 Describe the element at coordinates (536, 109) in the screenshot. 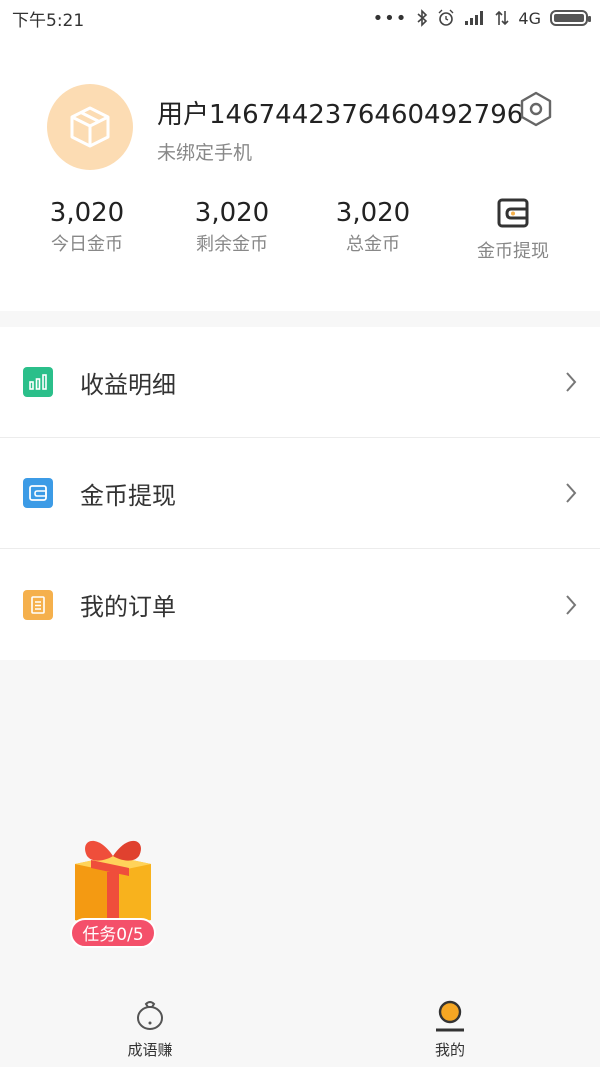

I see `settings-gear-icon` at that location.